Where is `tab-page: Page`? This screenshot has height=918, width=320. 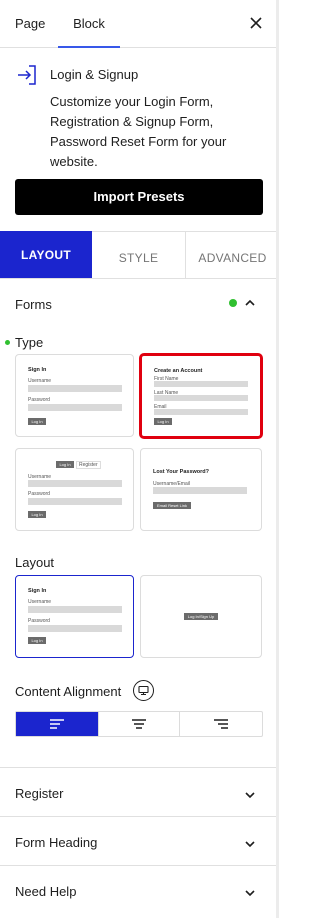 tab-page: Page is located at coordinates (30, 23).